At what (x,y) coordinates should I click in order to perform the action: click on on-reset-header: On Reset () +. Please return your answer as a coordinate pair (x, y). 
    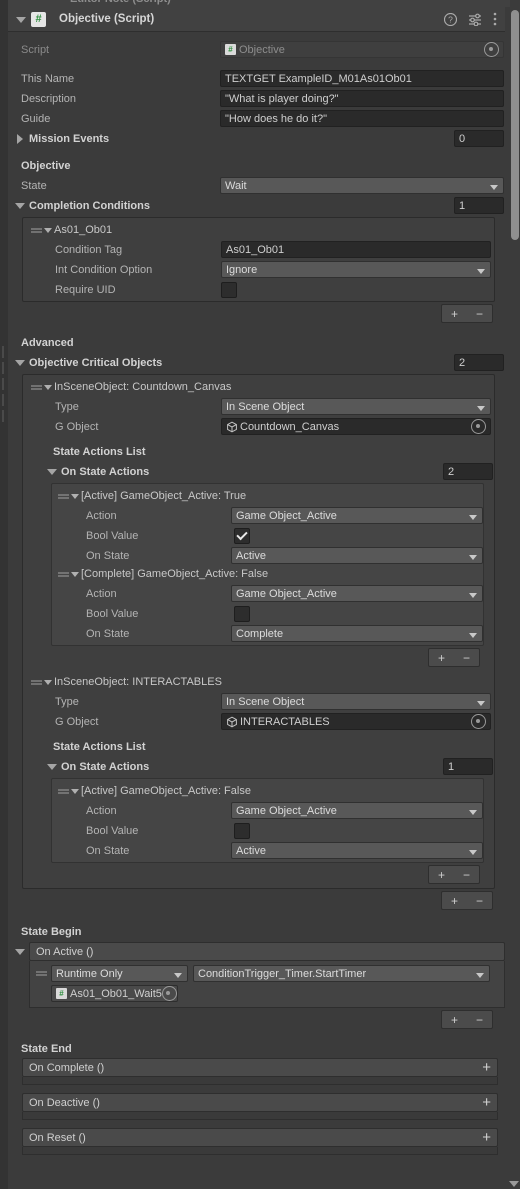
    Looking at the image, I should click on (260, 1137).